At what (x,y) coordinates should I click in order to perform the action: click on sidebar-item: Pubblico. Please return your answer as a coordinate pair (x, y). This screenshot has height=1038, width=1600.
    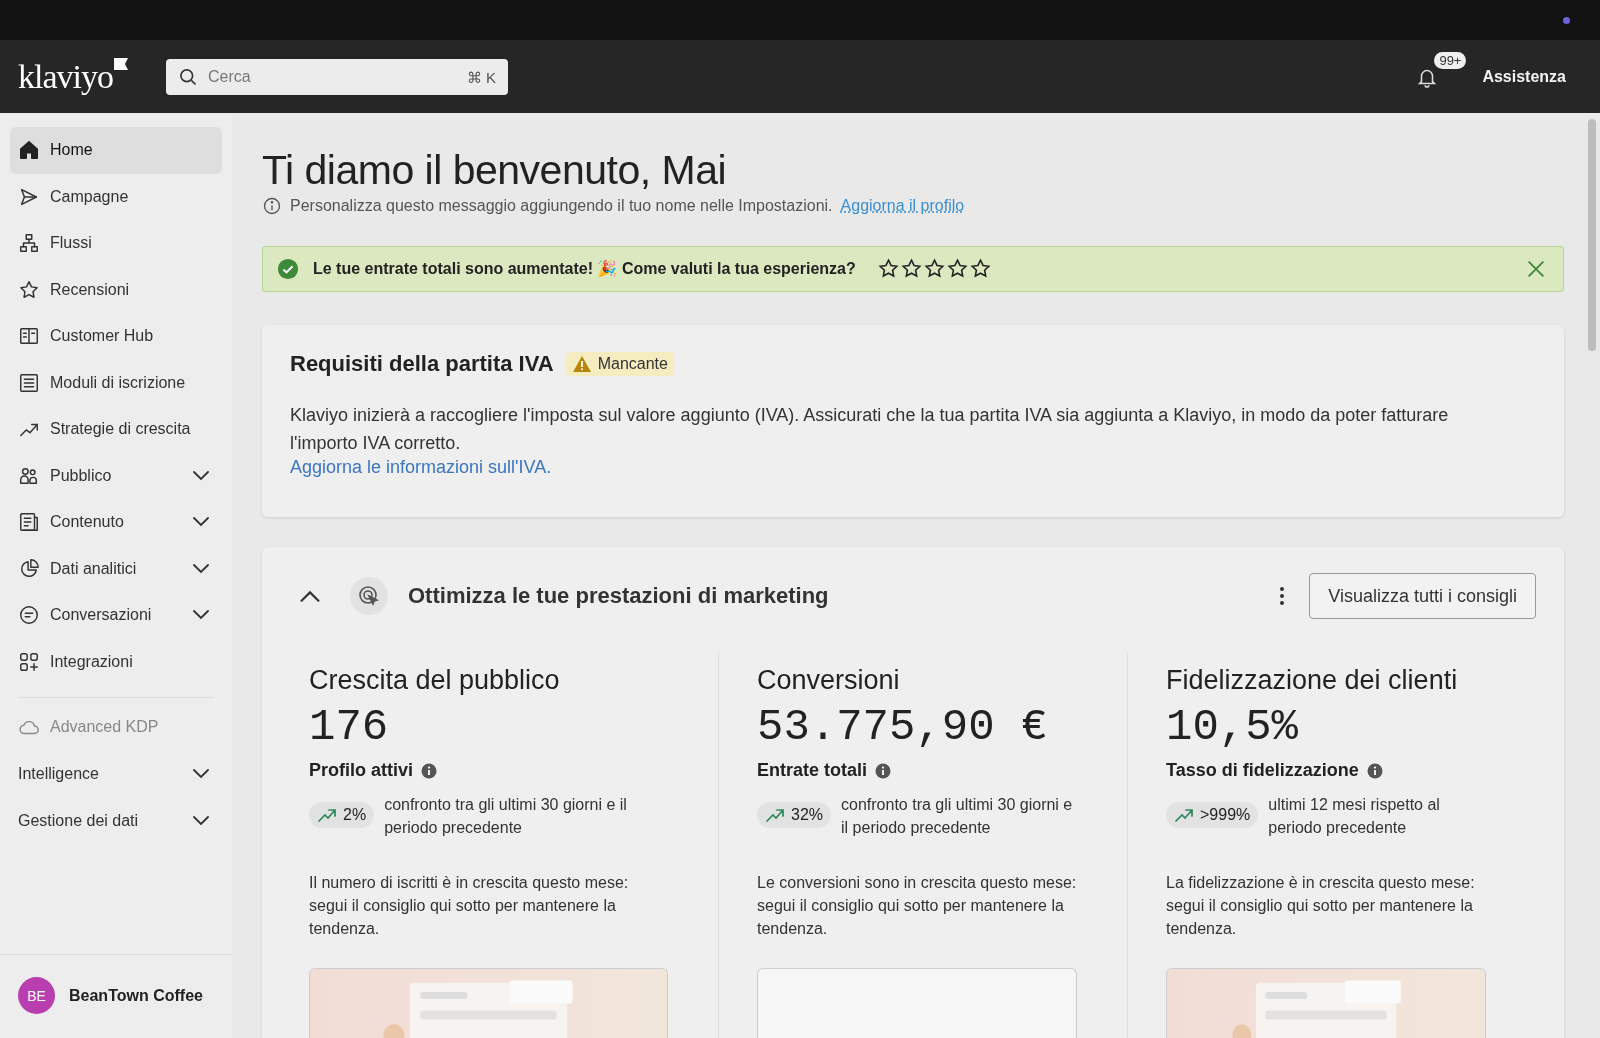
    Looking at the image, I should click on (116, 475).